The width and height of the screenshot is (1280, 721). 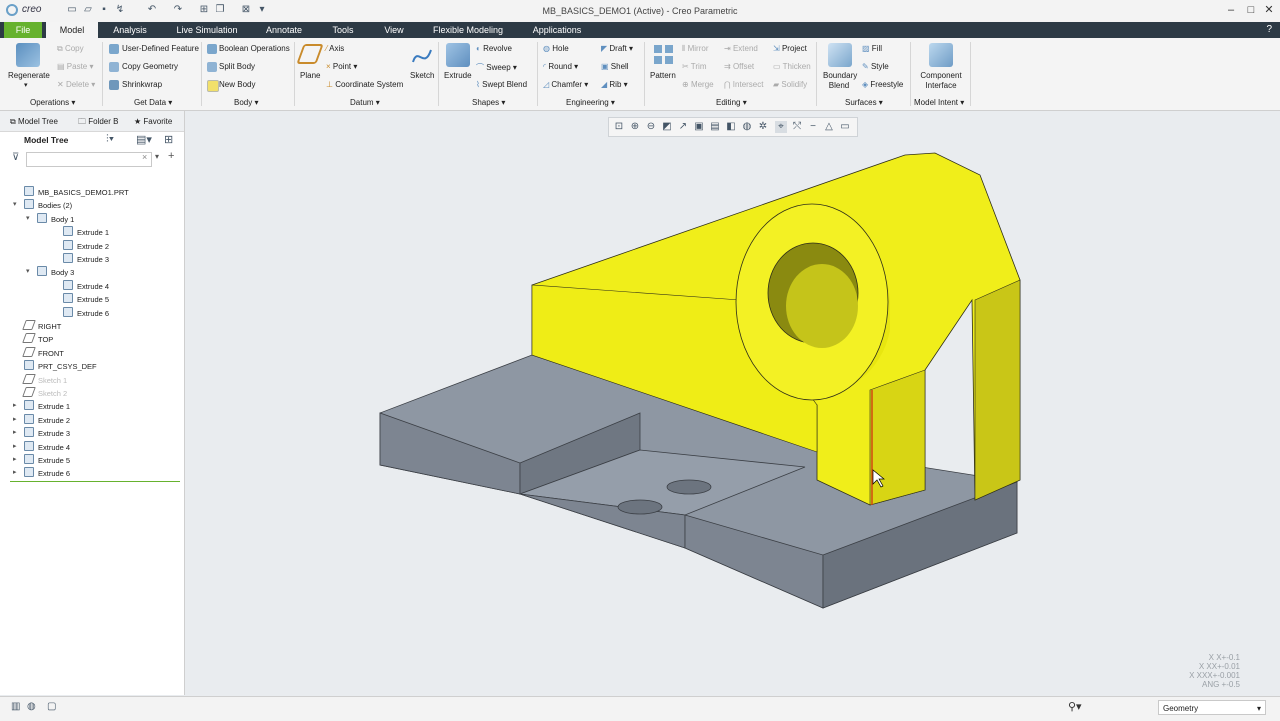 What do you see at coordinates (614, 84) in the screenshot?
I see `rib-button: ◢ Rib ▾` at bounding box center [614, 84].